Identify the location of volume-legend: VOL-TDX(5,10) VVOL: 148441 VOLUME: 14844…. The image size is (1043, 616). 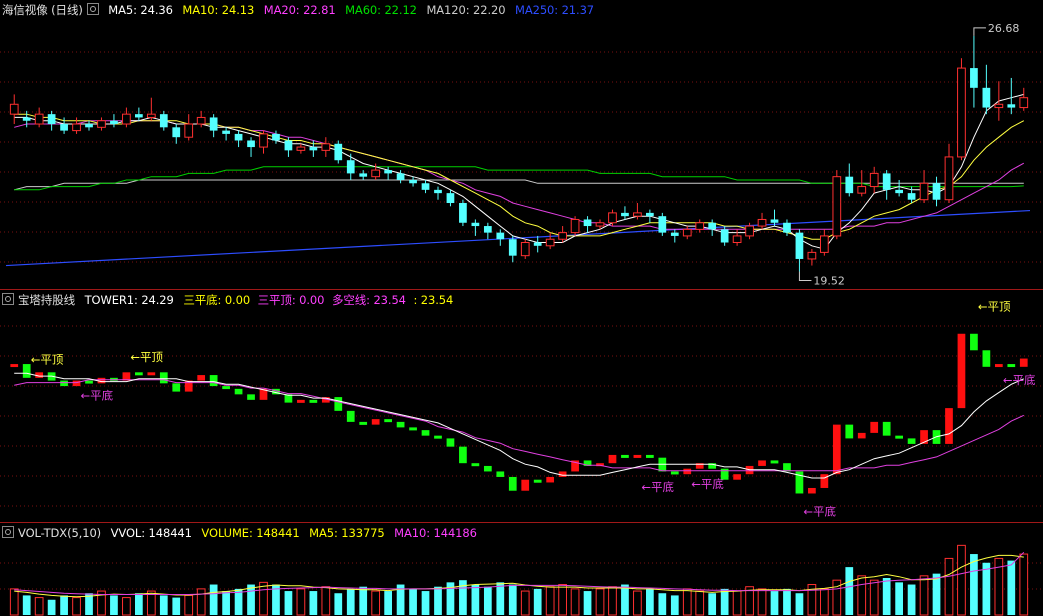
(242, 533).